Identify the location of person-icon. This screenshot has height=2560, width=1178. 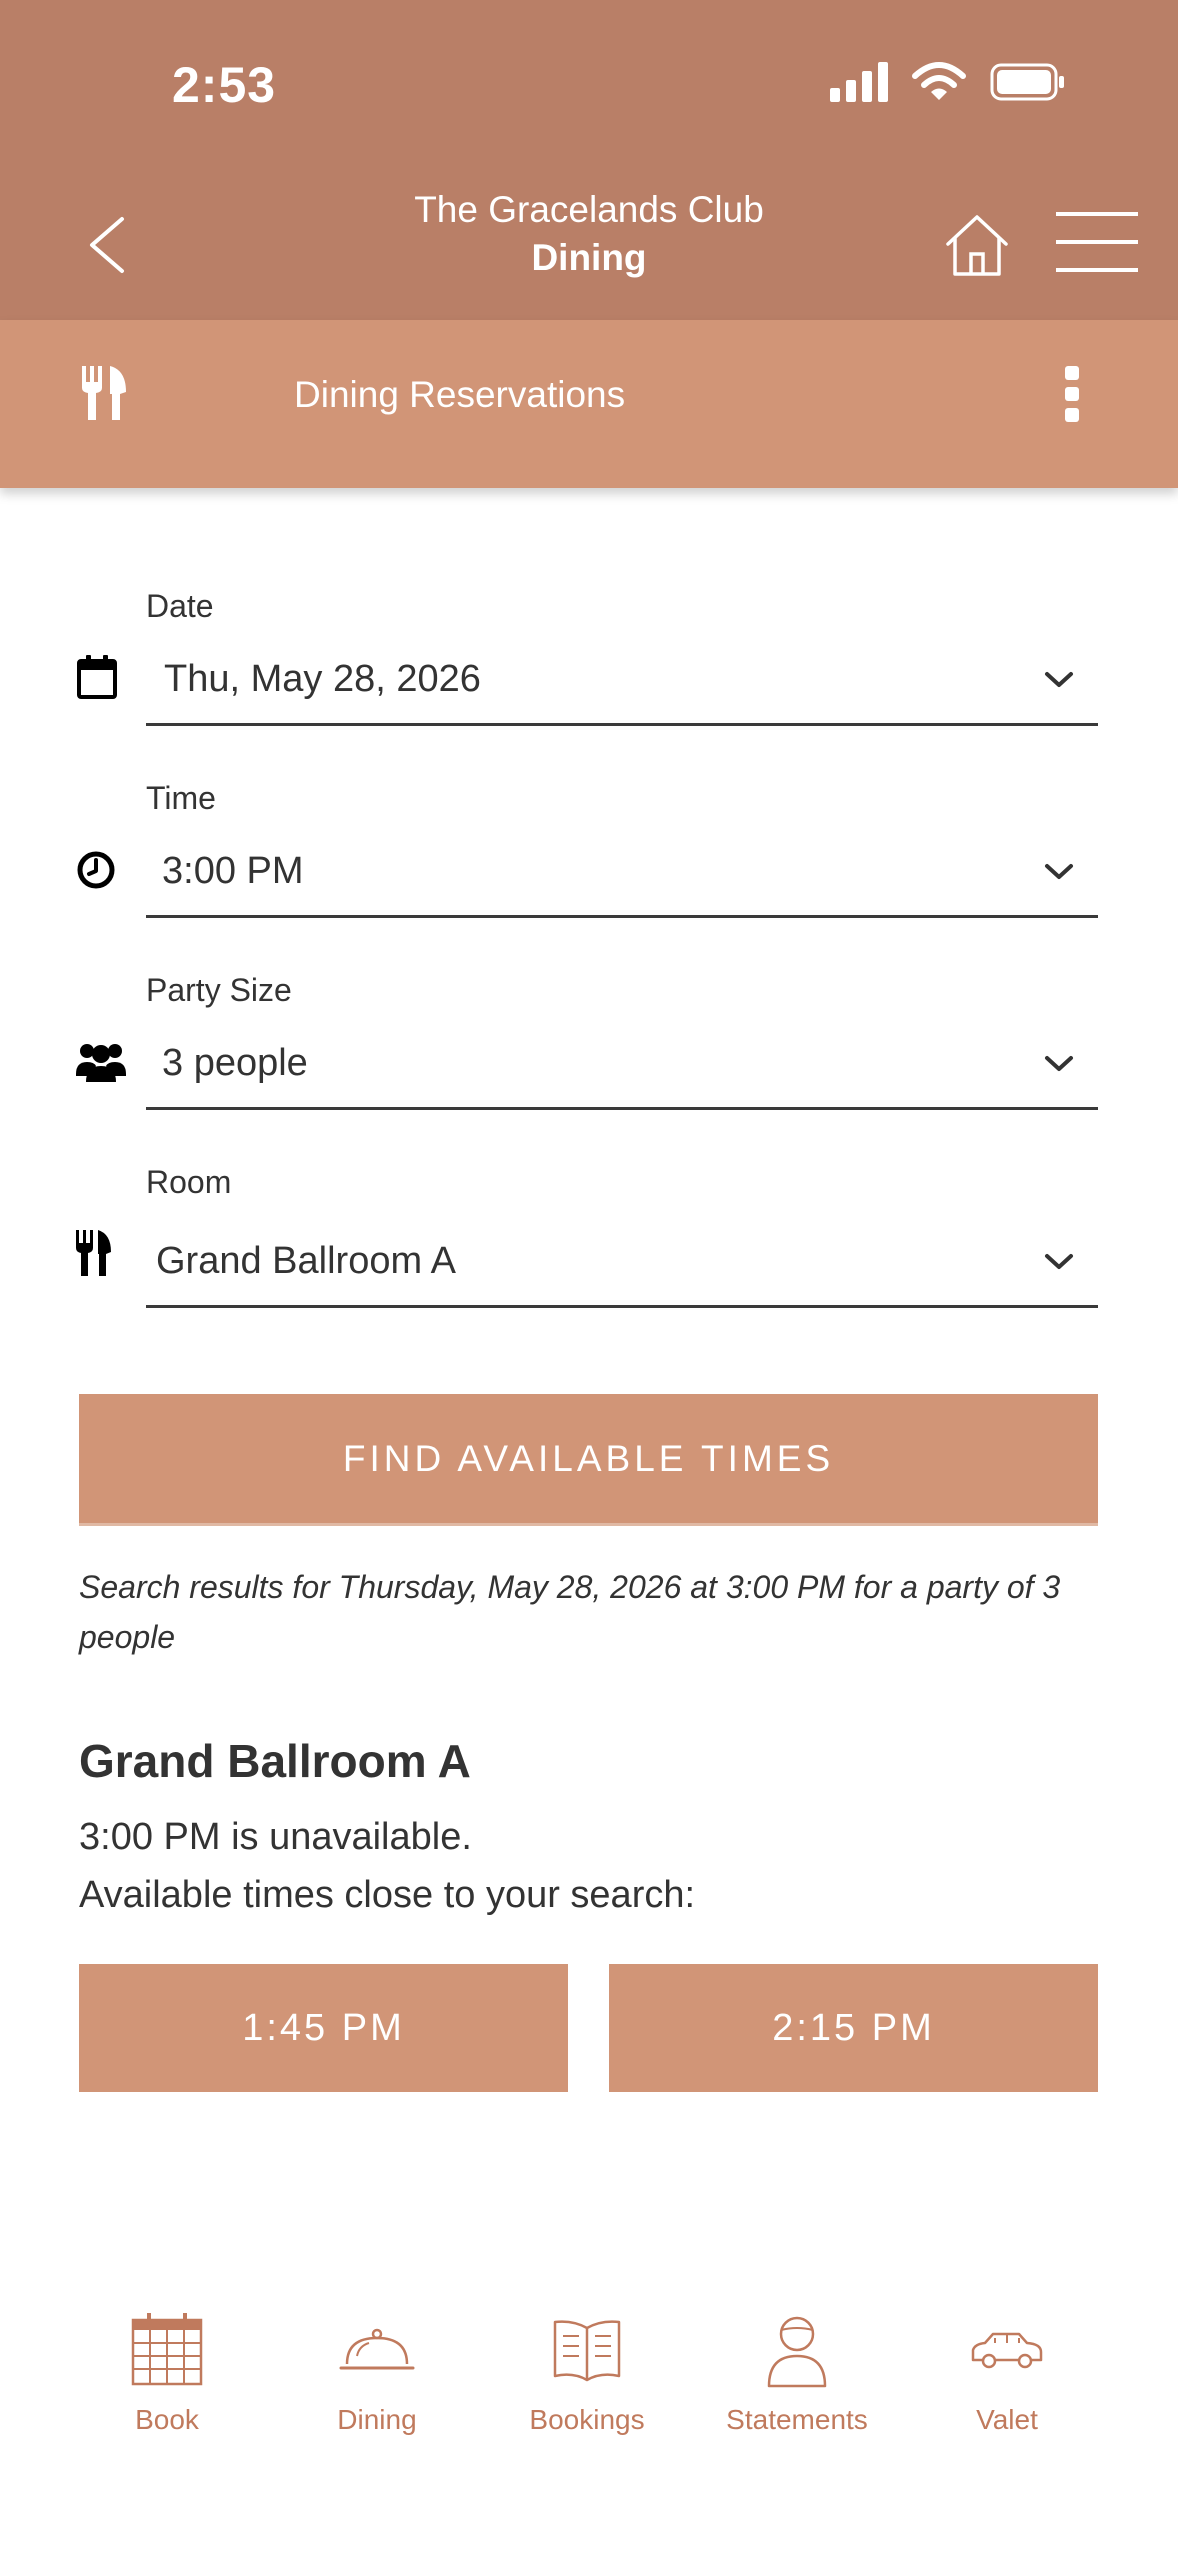
(797, 2352).